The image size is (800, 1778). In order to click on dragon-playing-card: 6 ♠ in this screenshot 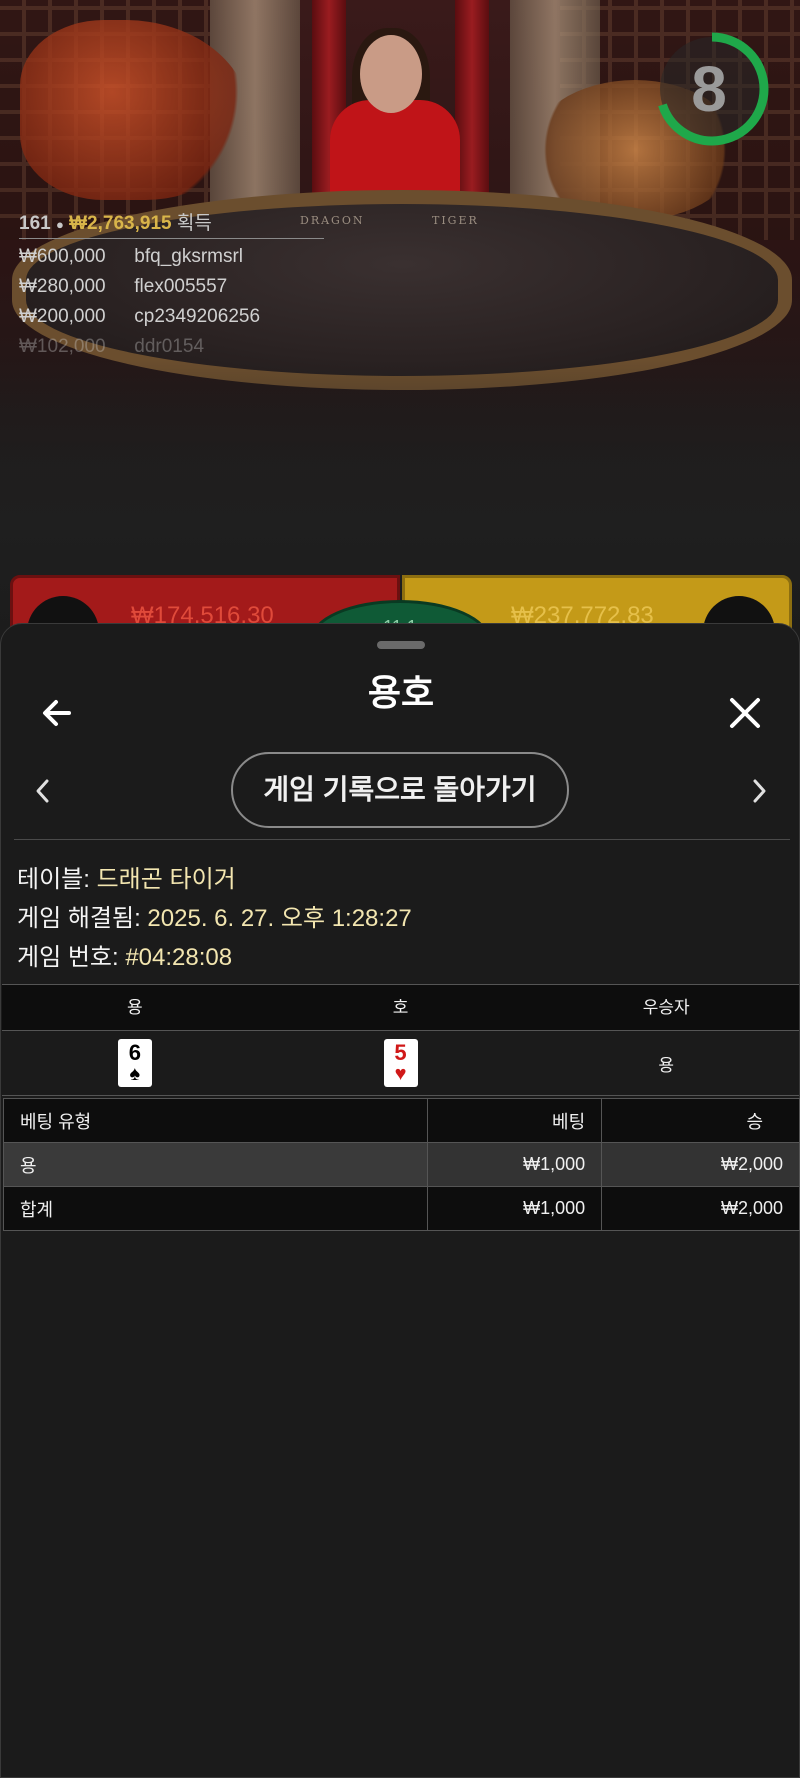, I will do `click(134, 1063)`.